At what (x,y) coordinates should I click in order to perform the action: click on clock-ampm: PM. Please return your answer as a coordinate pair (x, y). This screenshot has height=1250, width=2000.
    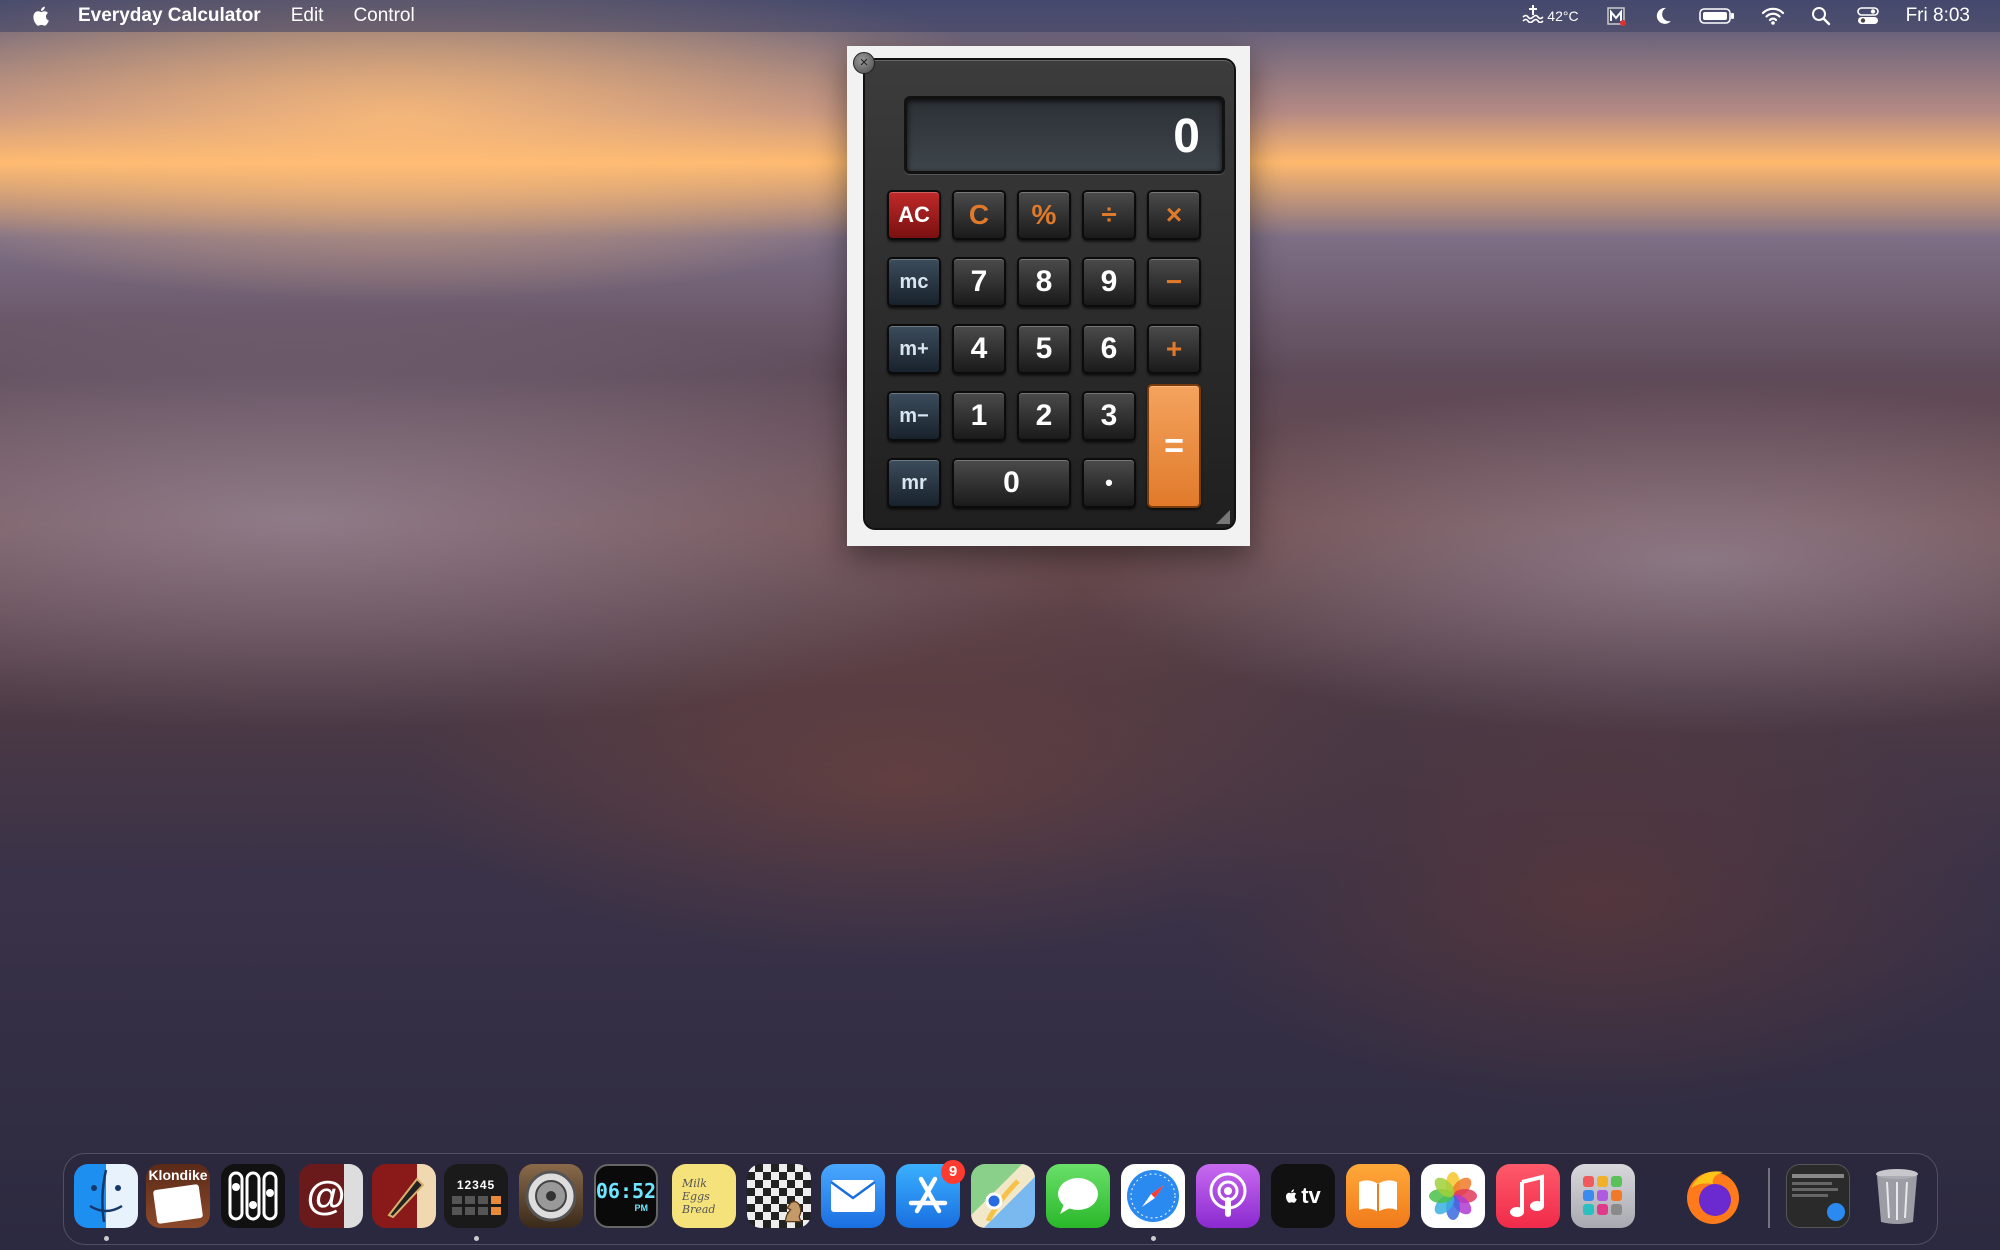
    Looking at the image, I should click on (641, 1208).